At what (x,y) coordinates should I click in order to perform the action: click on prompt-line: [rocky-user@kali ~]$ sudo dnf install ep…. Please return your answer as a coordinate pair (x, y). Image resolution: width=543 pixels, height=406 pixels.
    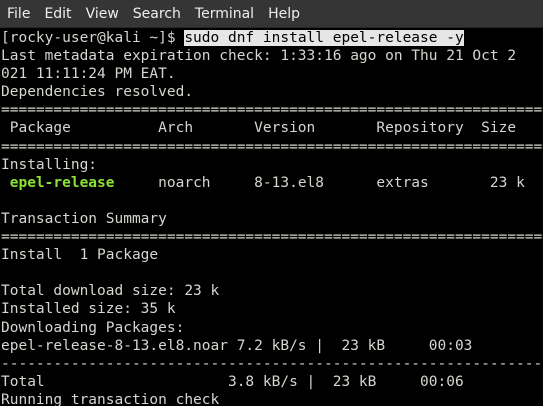
    Looking at the image, I should click on (271, 38).